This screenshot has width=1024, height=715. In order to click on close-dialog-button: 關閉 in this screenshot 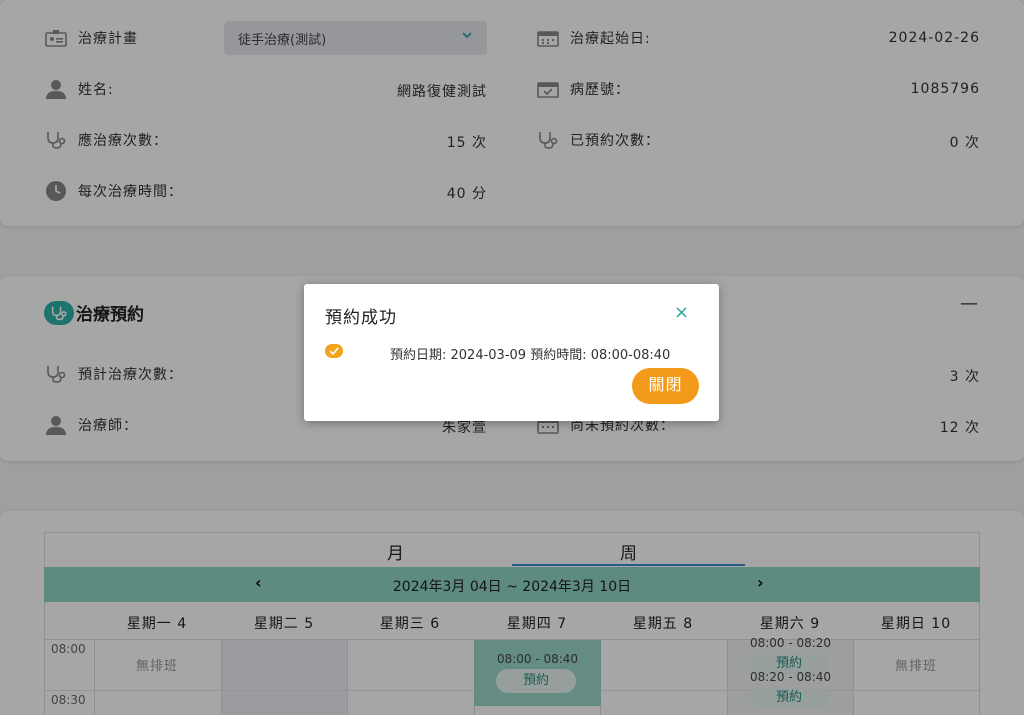, I will do `click(665, 386)`.